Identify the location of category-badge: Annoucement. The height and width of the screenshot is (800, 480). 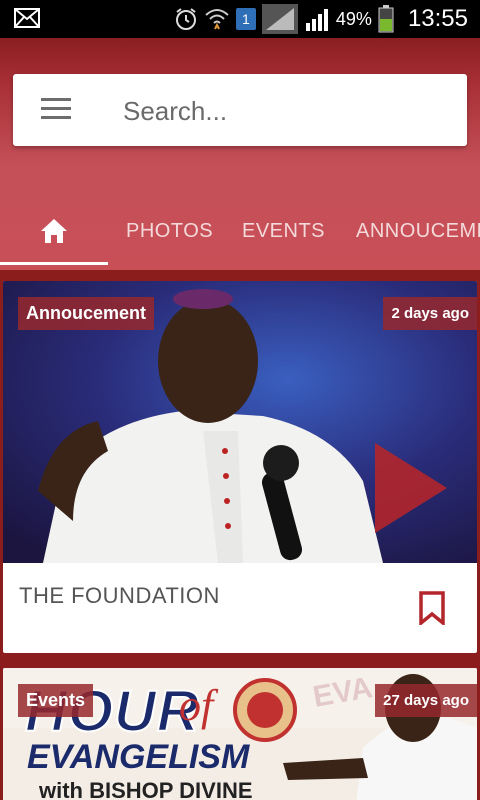
(86, 313).